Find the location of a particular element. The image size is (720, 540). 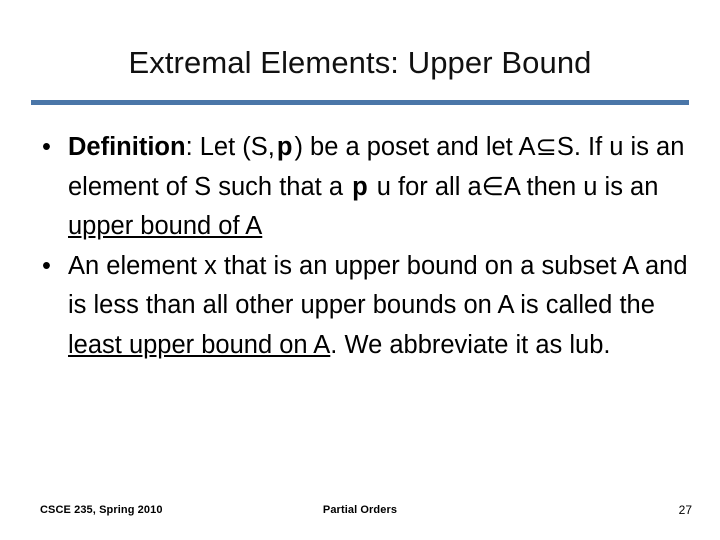

definition-text-part-1: : Let (S, is located at coordinates (230, 147).